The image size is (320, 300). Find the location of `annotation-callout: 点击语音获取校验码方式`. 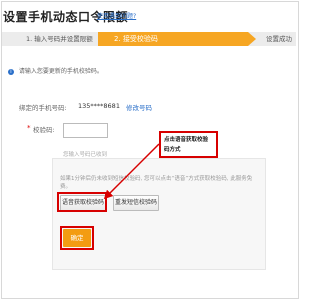

annotation-callout: 点击语音获取校验码方式 is located at coordinates (188, 144).